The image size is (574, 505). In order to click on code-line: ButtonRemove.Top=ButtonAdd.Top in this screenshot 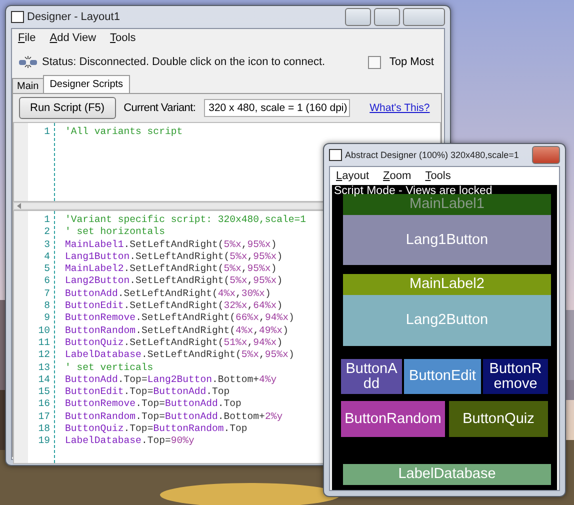, I will do `click(153, 404)`.